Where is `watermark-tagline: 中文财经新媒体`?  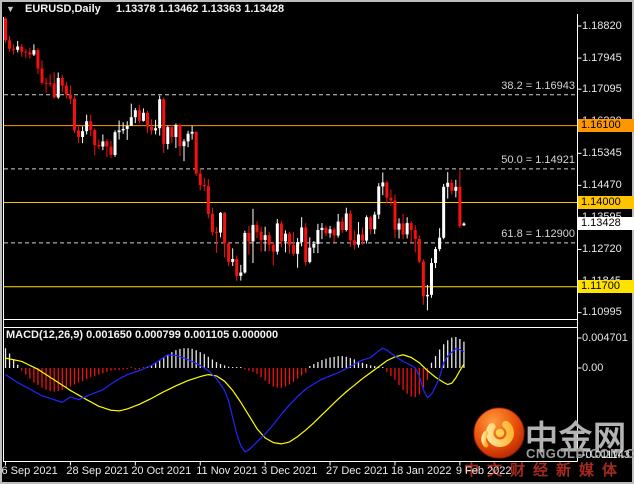
watermark-tagline: 中文财经新媒体 is located at coordinates (545, 470).